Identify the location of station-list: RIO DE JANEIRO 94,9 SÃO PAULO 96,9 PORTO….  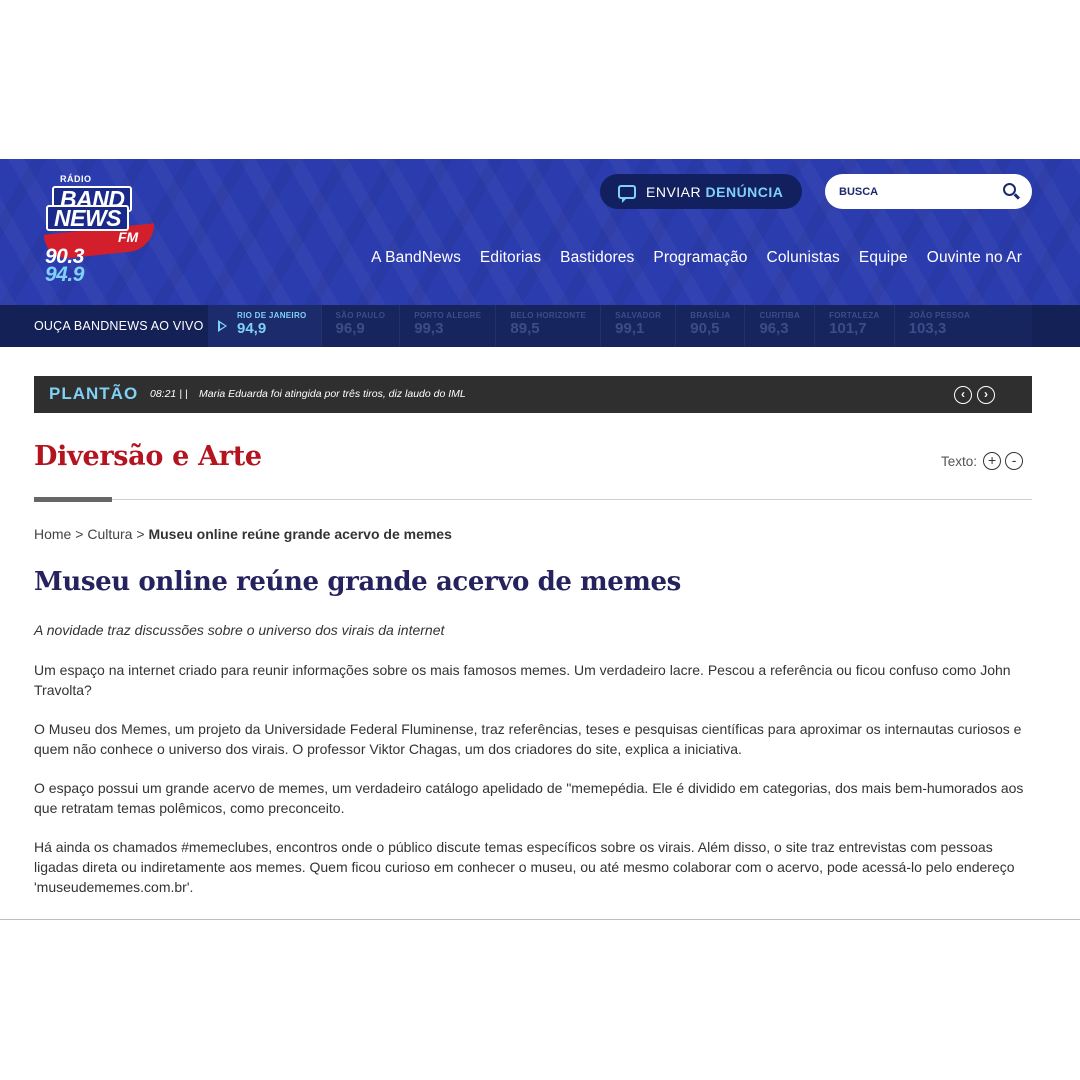
(620, 326).